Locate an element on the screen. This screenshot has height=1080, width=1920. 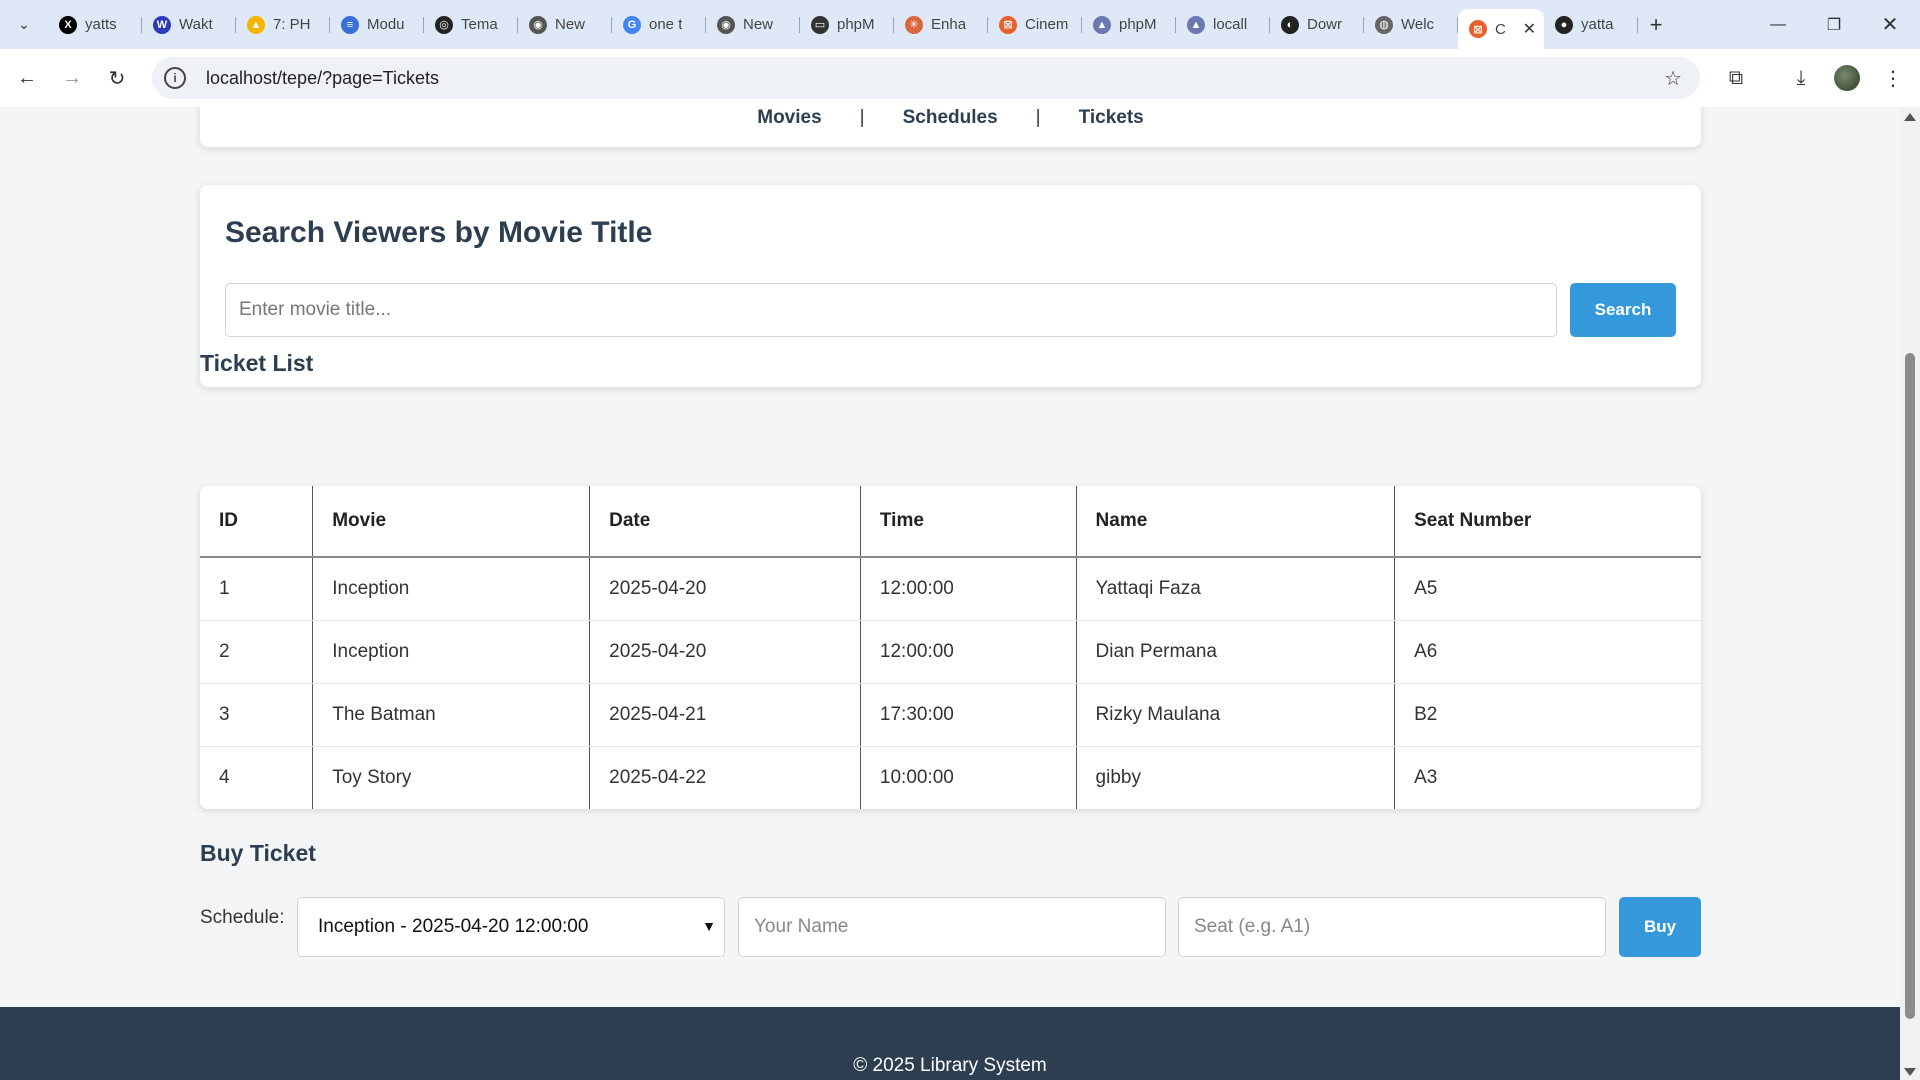
back-icon: ← is located at coordinates (27, 78).